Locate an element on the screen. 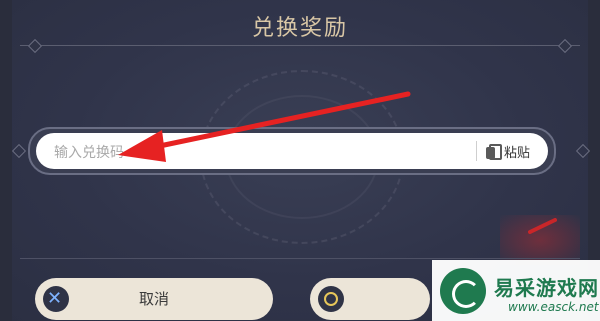 The height and width of the screenshot is (321, 600). bottom-divider is located at coordinates (300, 258).